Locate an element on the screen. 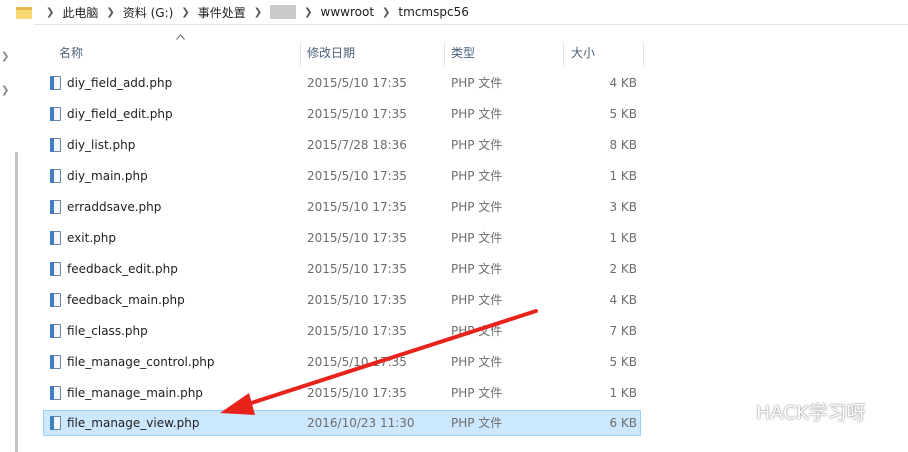 This screenshot has height=452, width=908. file-size: 8 KB is located at coordinates (623, 145).